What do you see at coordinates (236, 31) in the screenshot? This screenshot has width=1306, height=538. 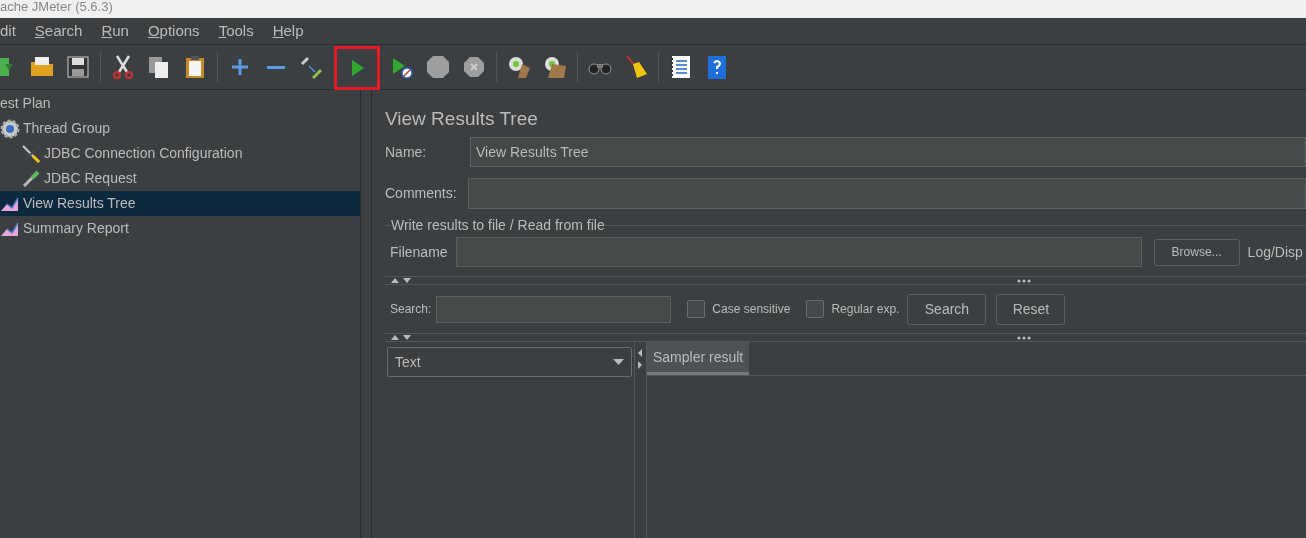 I see `menu-item: Tools` at bounding box center [236, 31].